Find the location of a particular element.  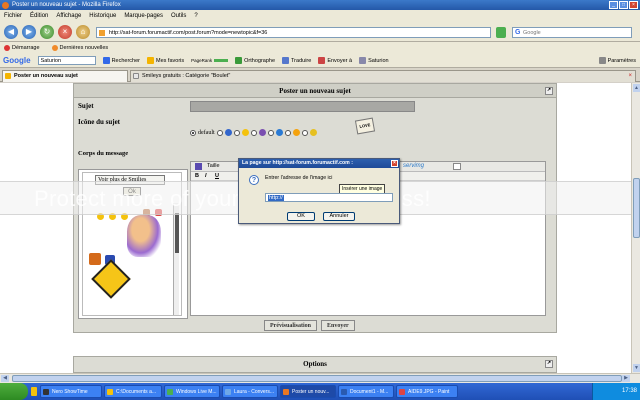

font-size-select: Taille is located at coordinates (213, 166).